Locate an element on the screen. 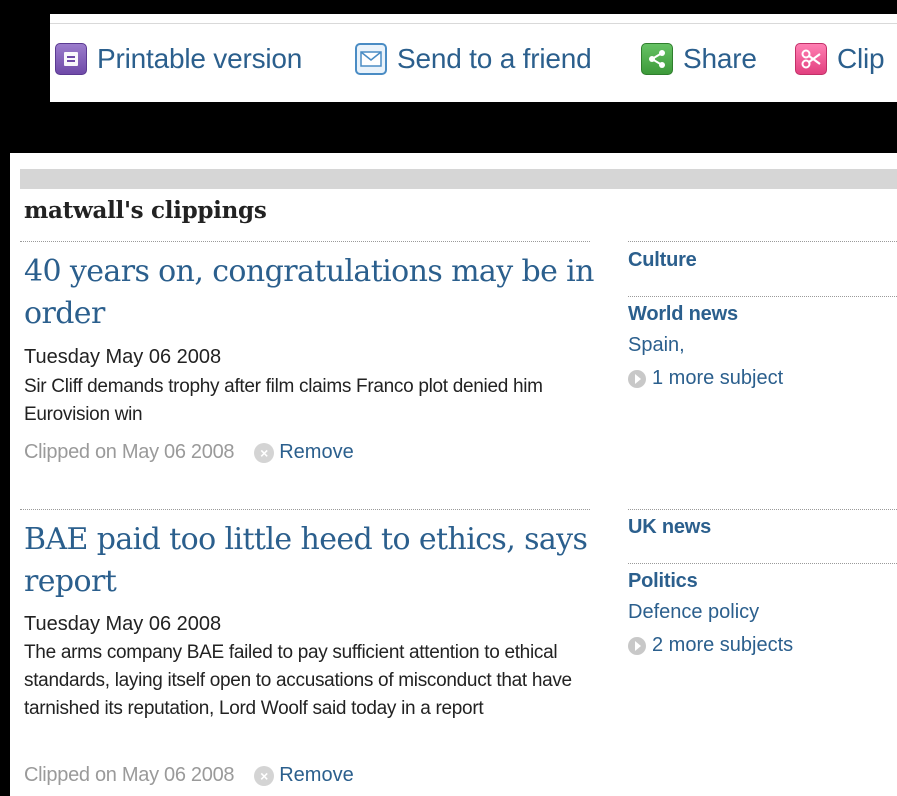 The image size is (897, 796). send-to-friend-button: Send to a friend is located at coordinates (473, 59).